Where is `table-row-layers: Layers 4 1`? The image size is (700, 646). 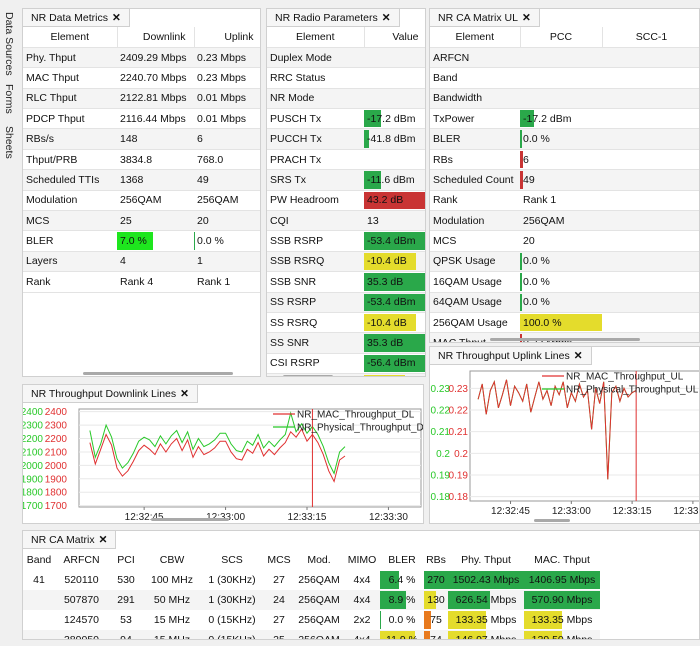 table-row-layers: Layers 4 1 is located at coordinates (141, 262).